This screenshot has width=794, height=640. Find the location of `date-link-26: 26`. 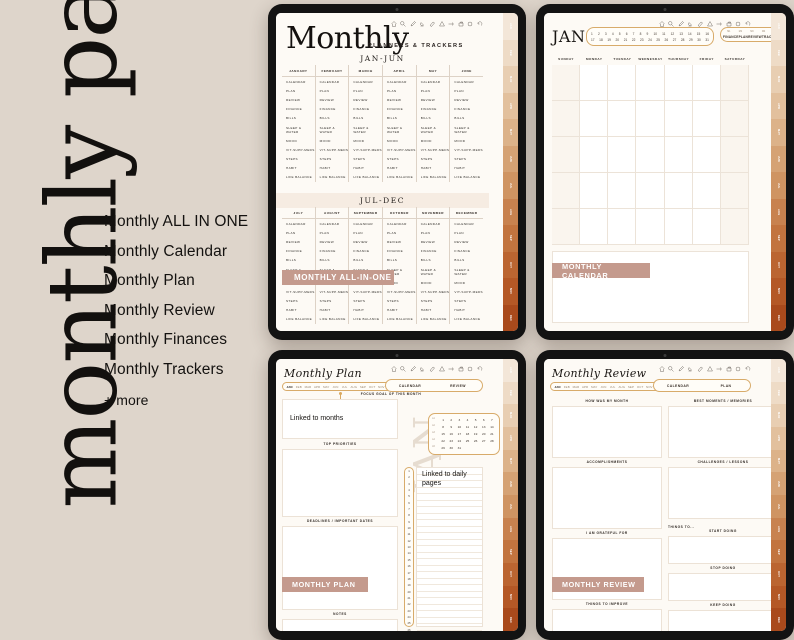

date-link-26: 26 is located at coordinates (667, 40).